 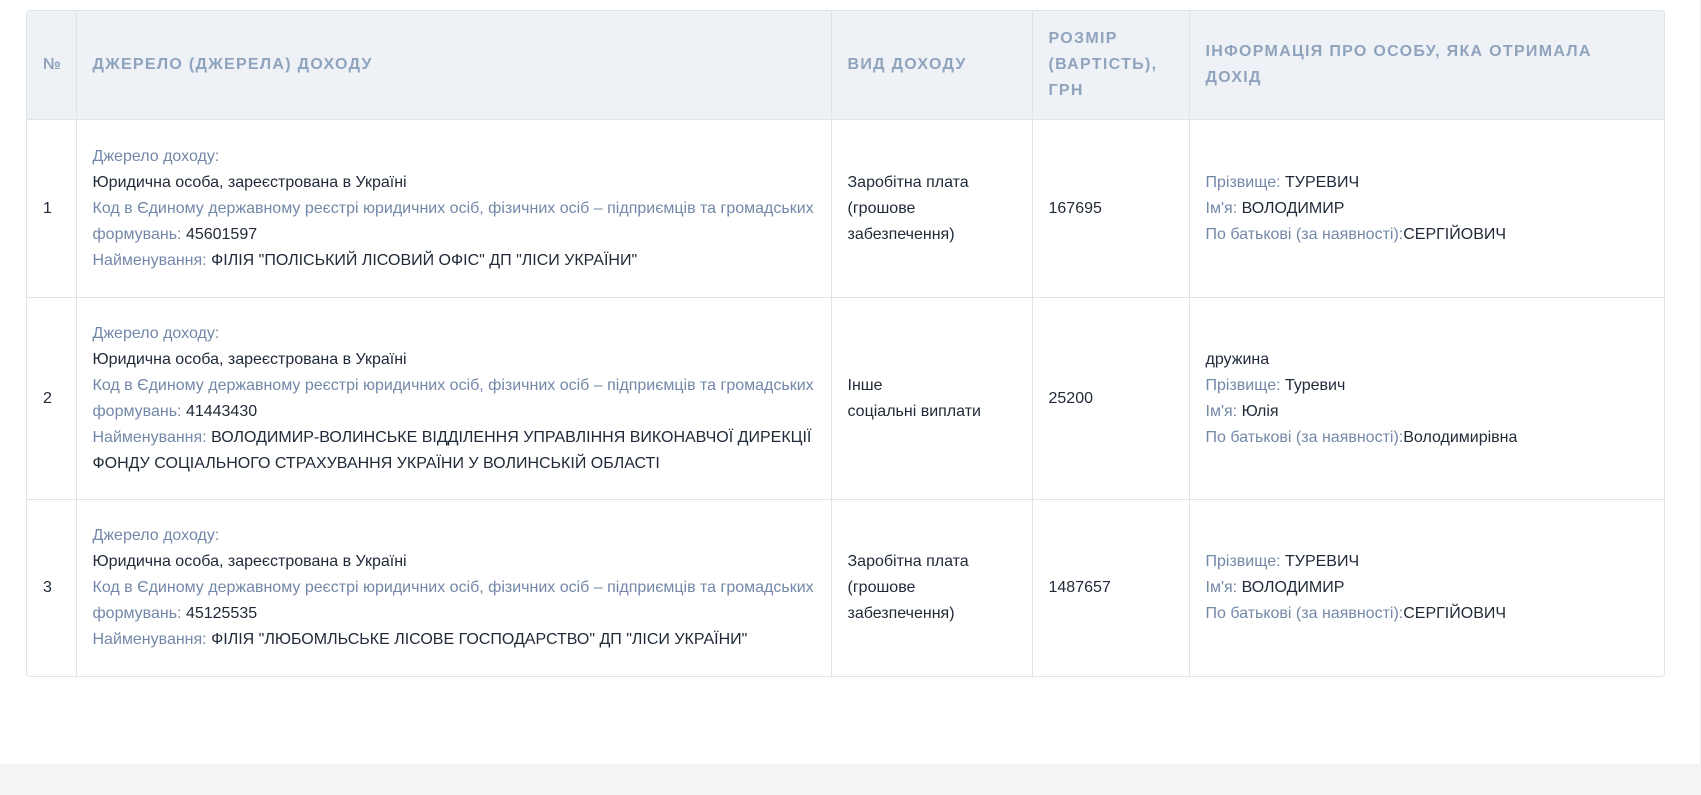 What do you see at coordinates (1111, 587) in the screenshot?
I see `amount-cell: 1487657` at bounding box center [1111, 587].